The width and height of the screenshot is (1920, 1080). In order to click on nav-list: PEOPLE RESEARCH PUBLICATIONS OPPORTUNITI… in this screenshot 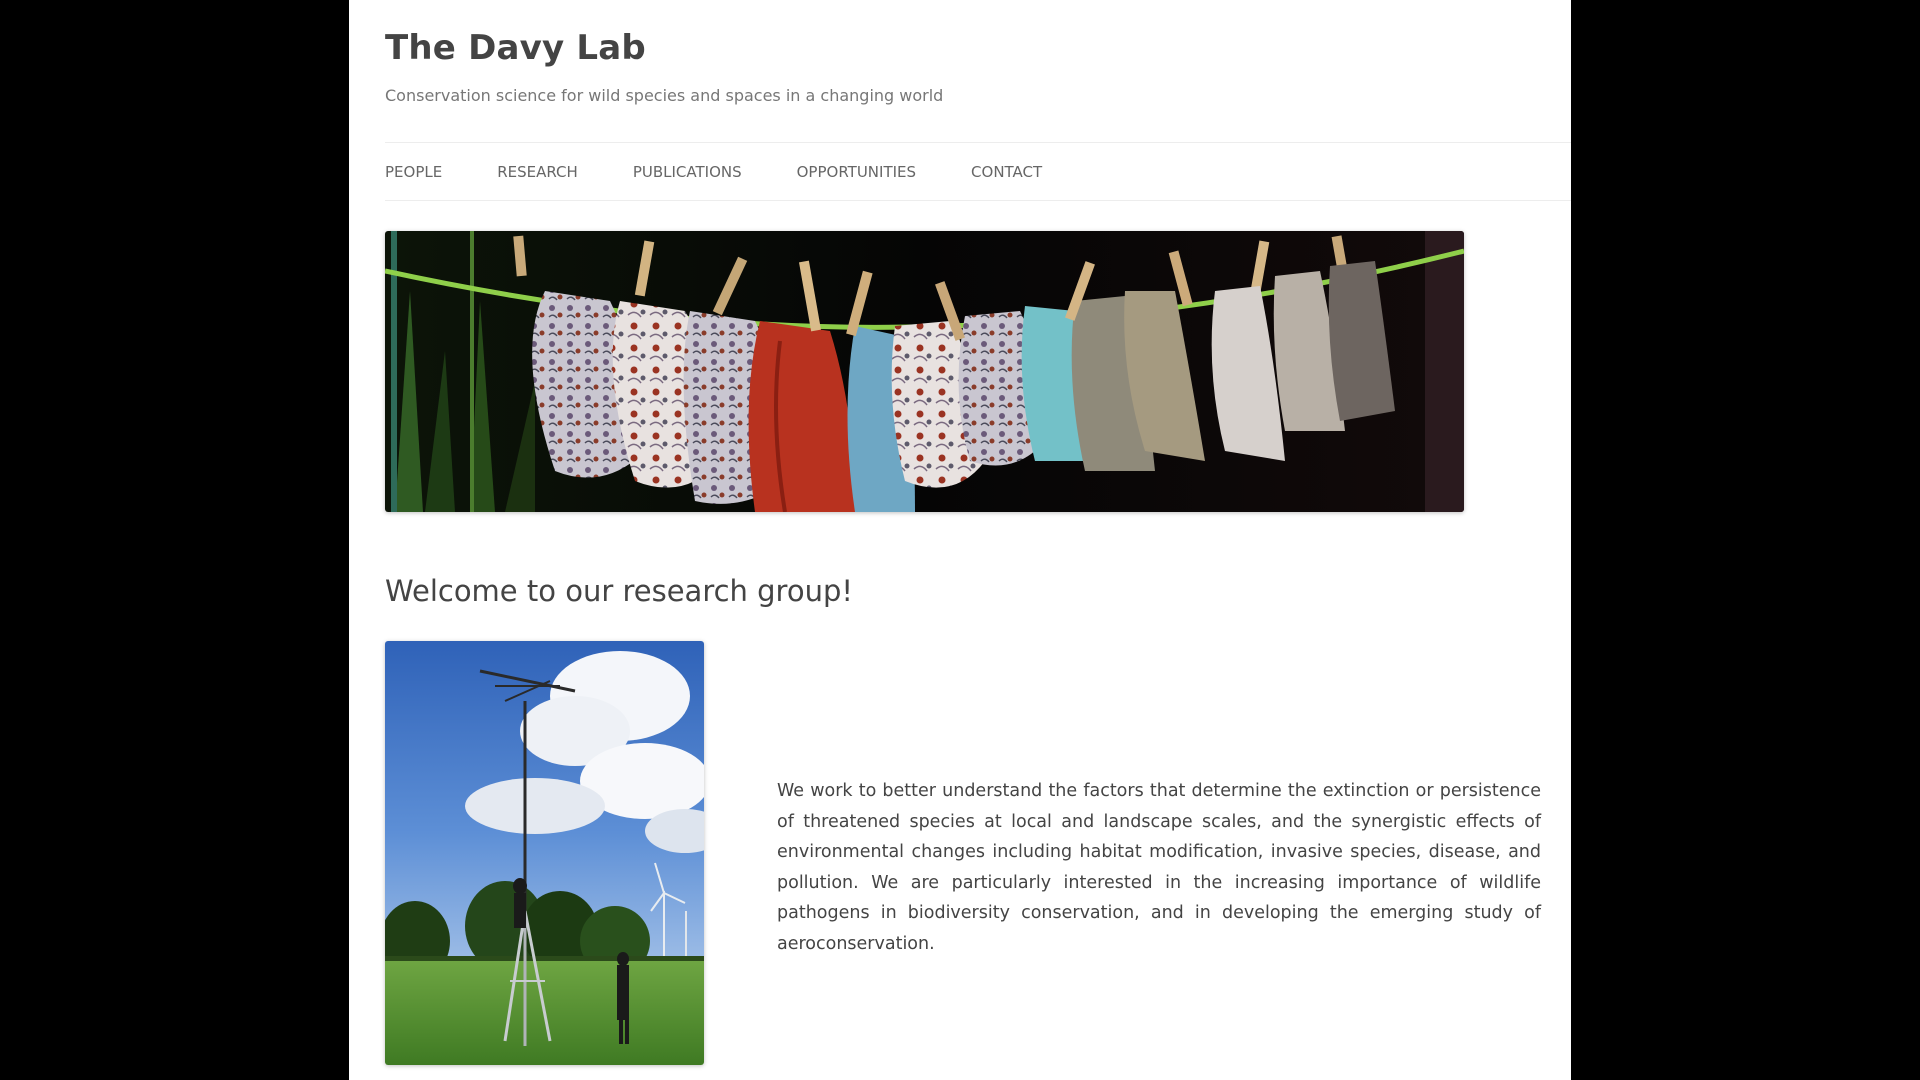, I will do `click(978, 171)`.